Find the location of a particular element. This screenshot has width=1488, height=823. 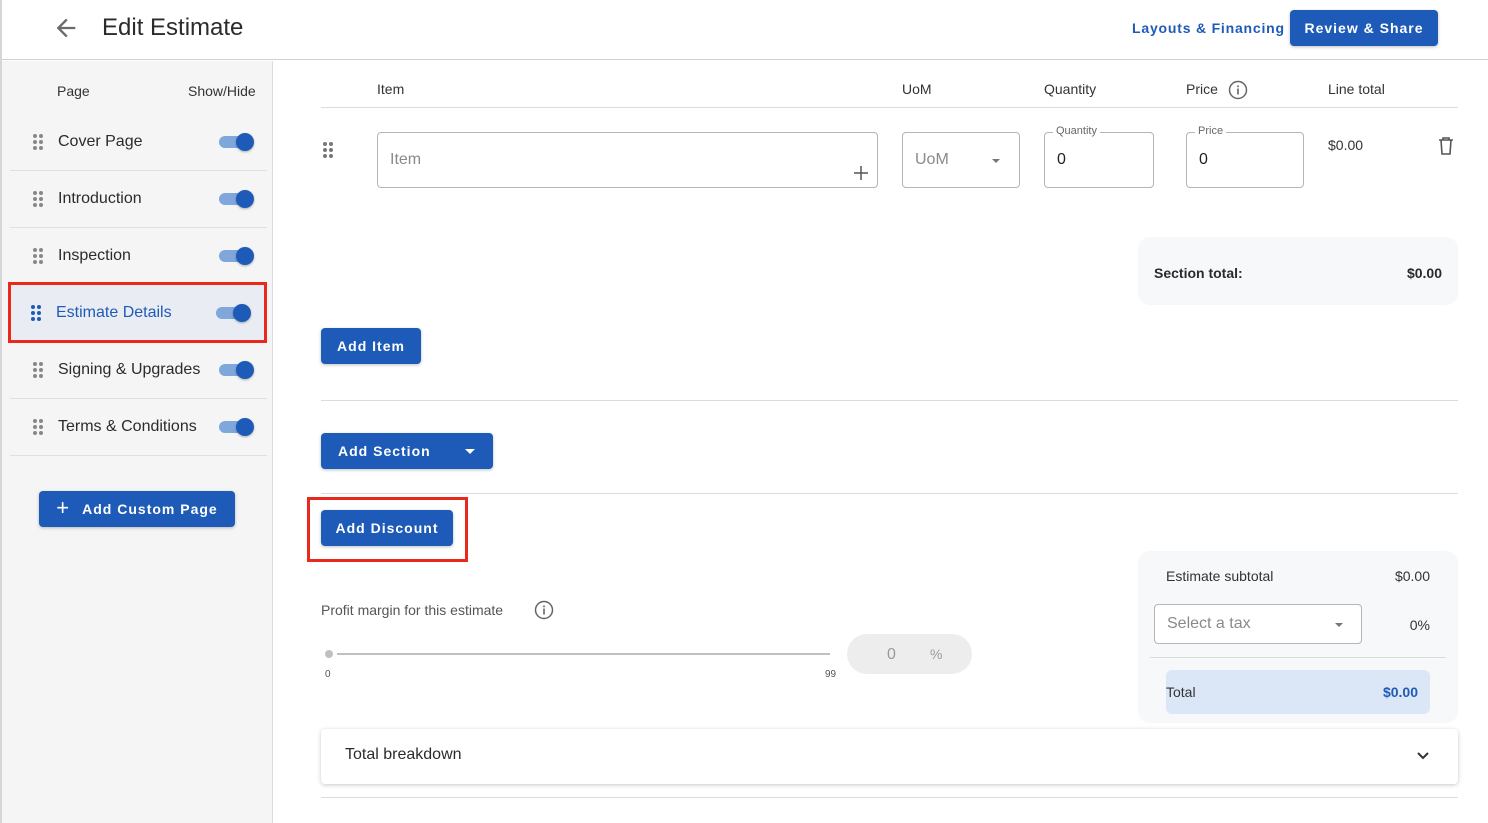

trash-icon is located at coordinates (1446, 148).